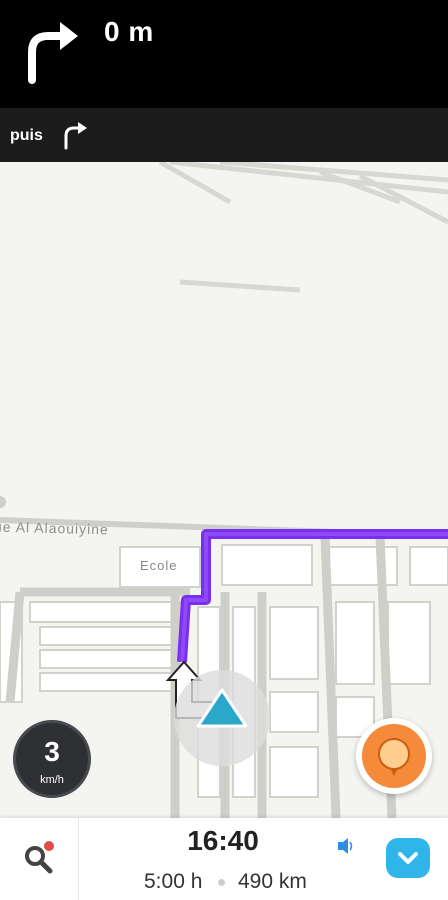 The width and height of the screenshot is (448, 900). I want to click on chevron-down-icon, so click(408, 858).